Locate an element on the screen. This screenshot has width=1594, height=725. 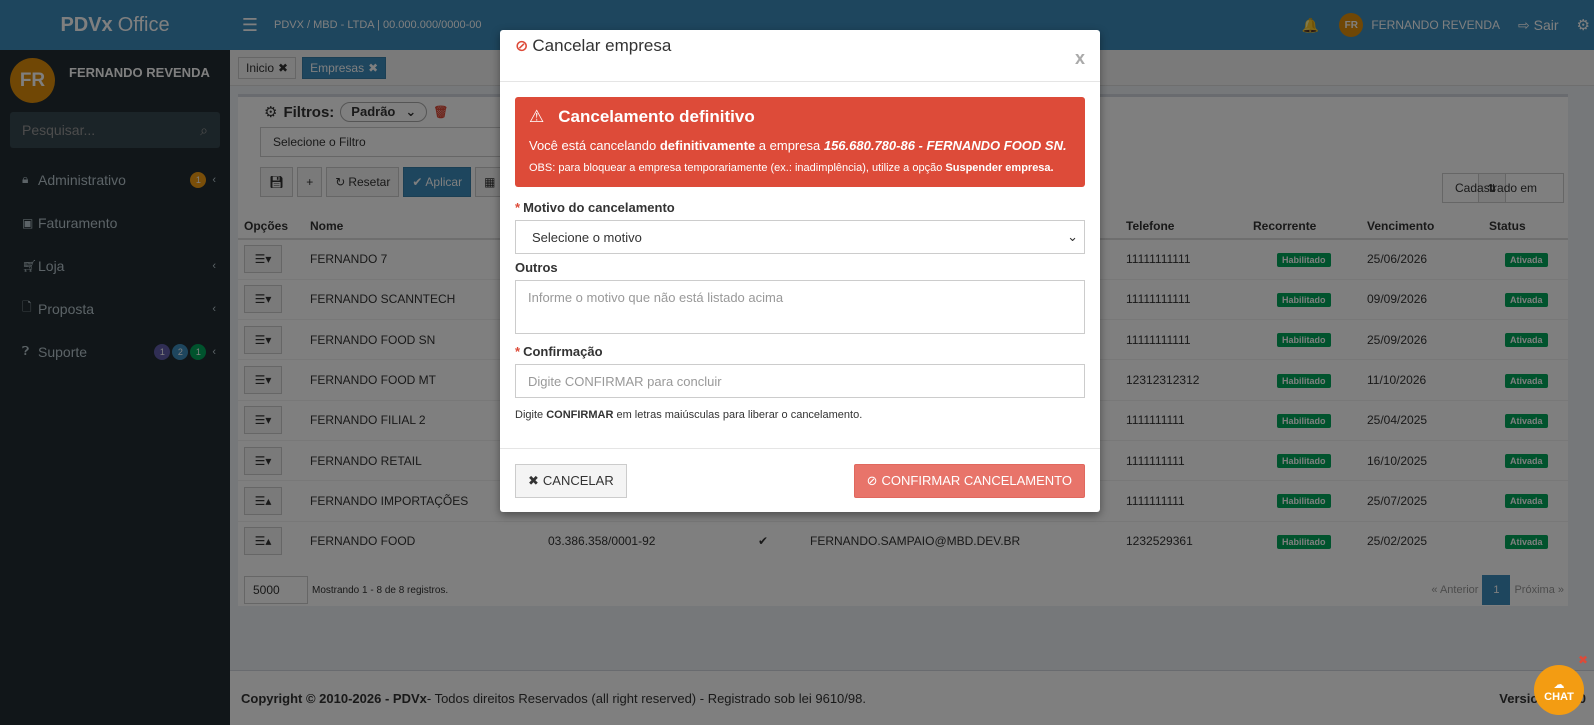
chat-icon: ☁ is located at coordinates (1559, 684).